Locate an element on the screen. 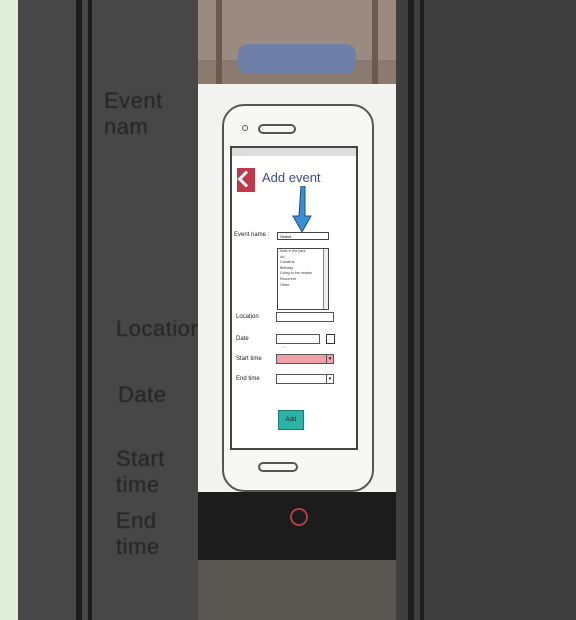 The height and width of the screenshot is (620, 576). option-item: Other is located at coordinates (303, 286).